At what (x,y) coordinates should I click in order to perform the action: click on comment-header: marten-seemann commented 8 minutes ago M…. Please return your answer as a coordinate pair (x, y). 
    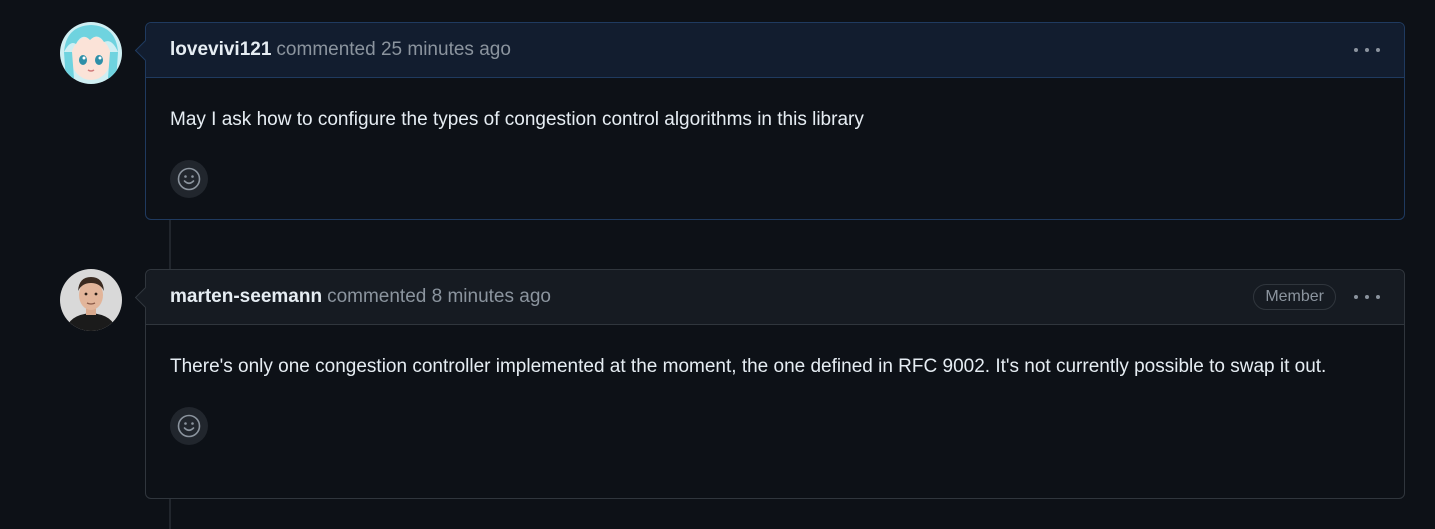
    Looking at the image, I should click on (775, 297).